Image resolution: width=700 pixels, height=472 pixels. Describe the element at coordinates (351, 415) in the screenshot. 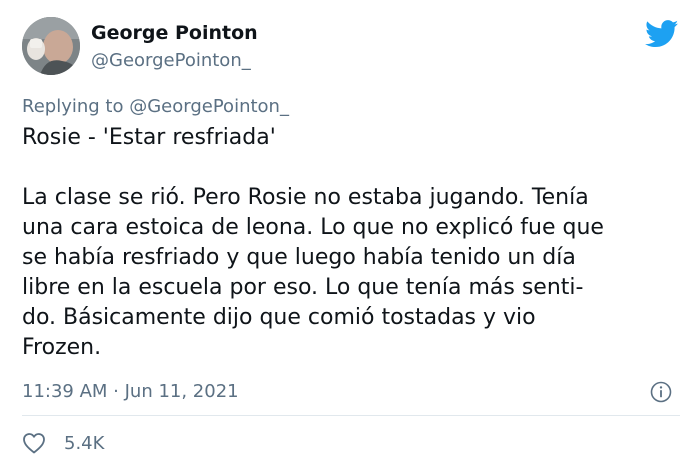

I see `divider` at that location.